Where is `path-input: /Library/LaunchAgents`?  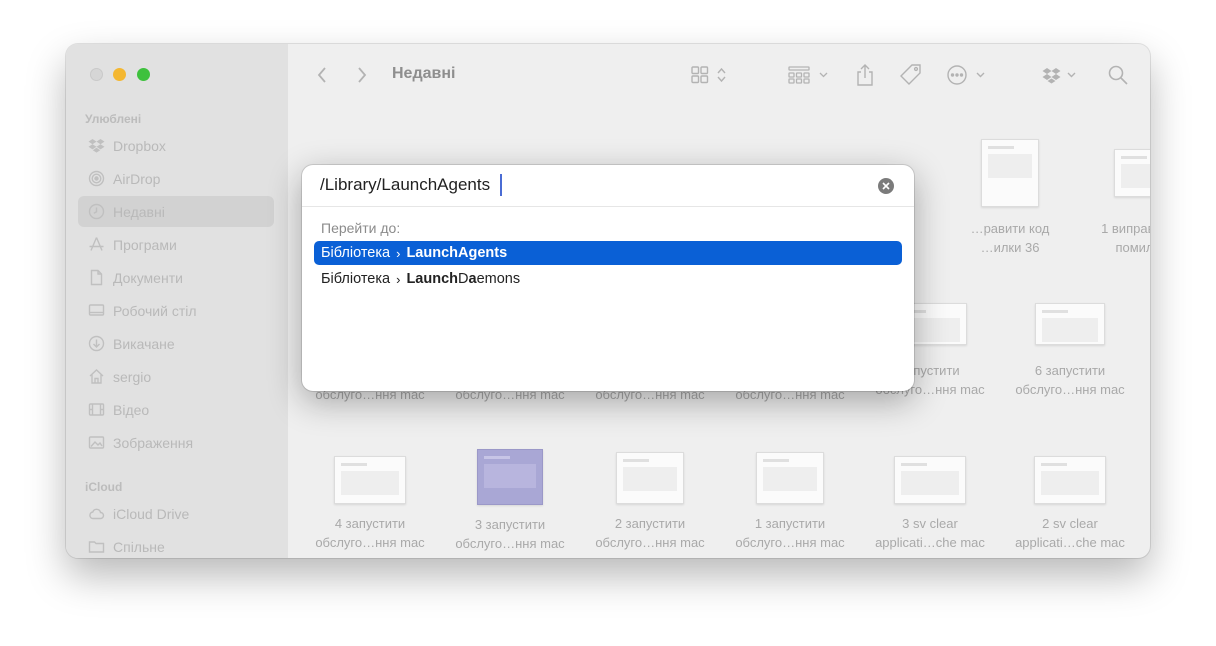 path-input: /Library/LaunchAgents is located at coordinates (608, 186).